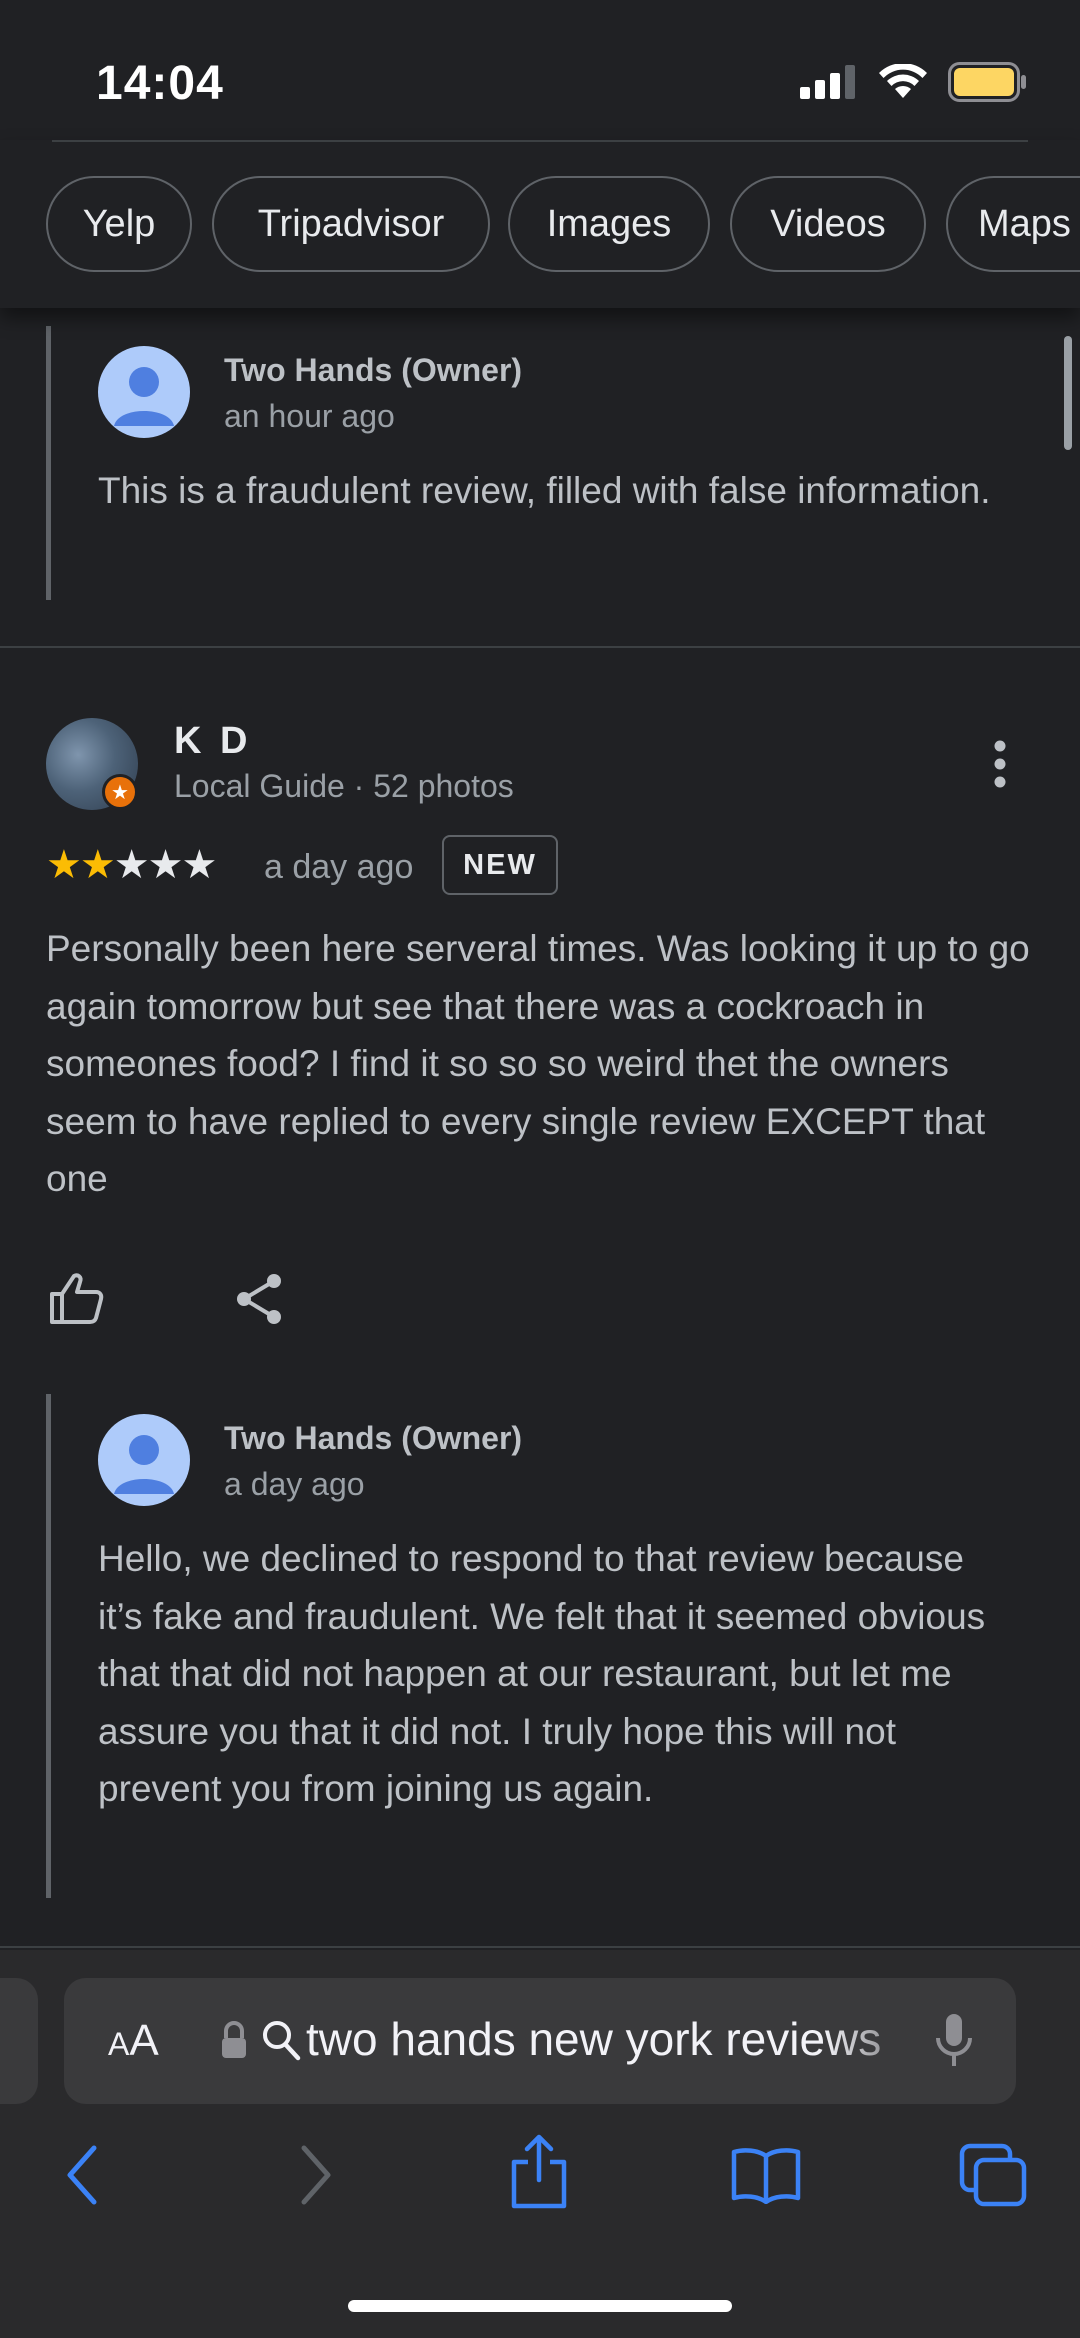 The image size is (1080, 2338). Describe the element at coordinates (76, 1298) in the screenshot. I see `thumbs-up-icon` at that location.